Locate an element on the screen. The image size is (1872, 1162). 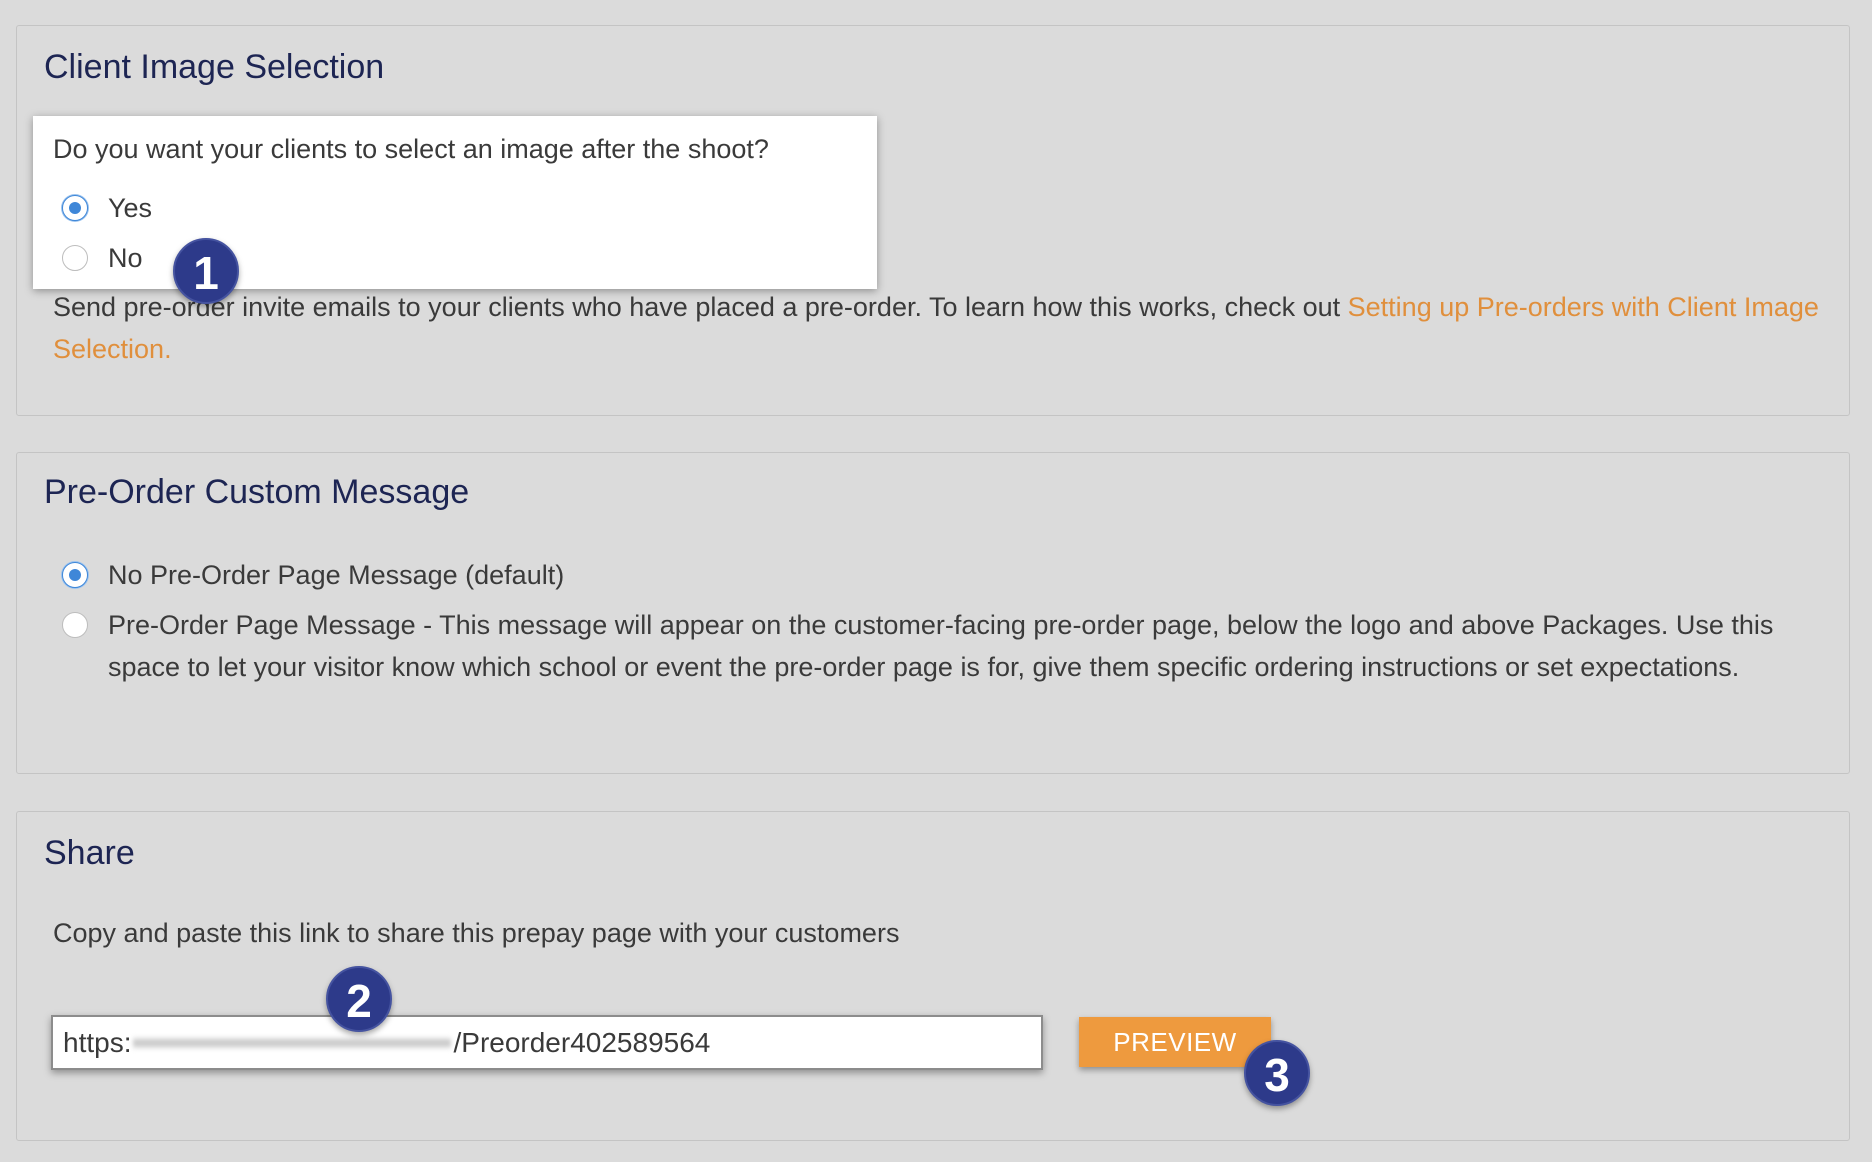
annotation-badge-2: 2 is located at coordinates (359, 999).